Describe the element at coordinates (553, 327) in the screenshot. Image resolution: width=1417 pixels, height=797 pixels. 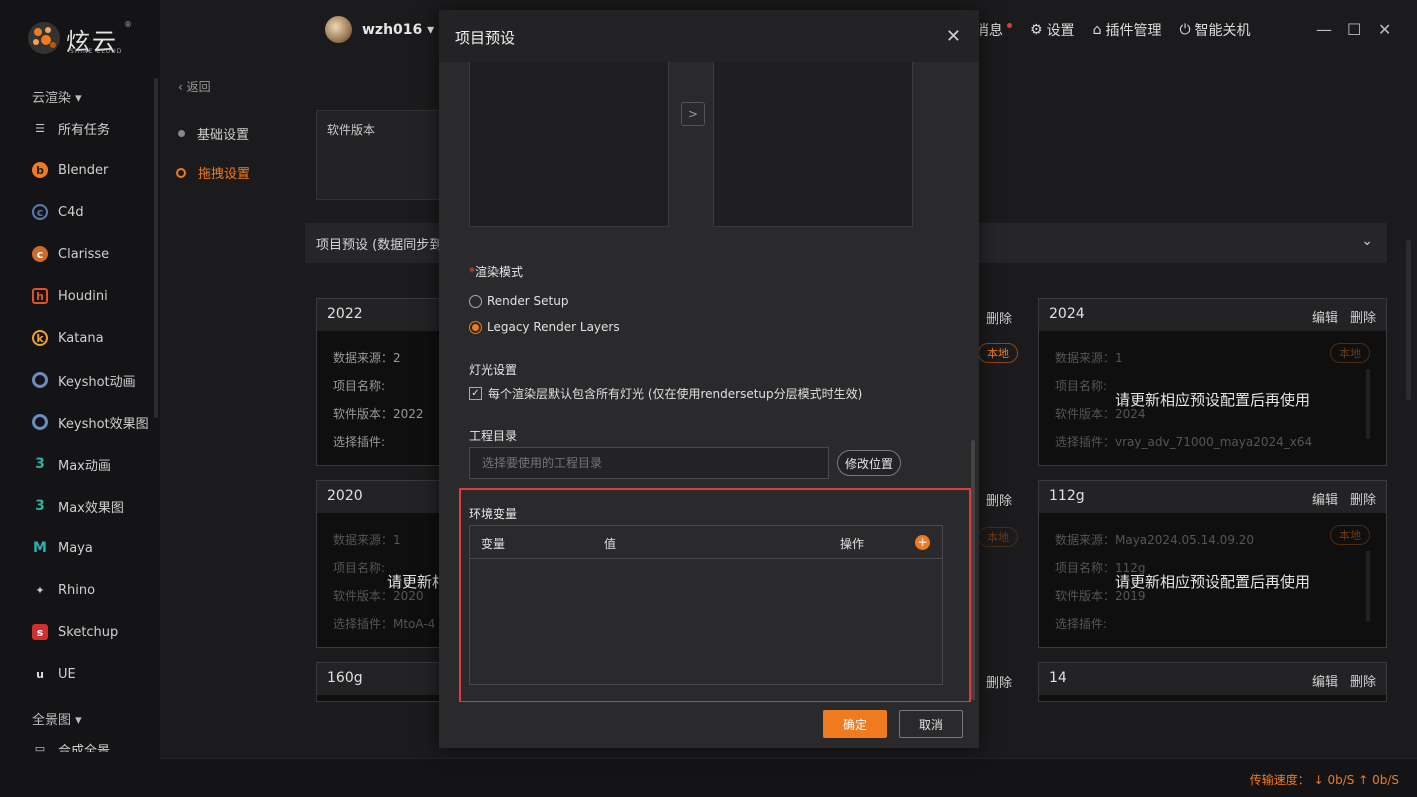
I see `radio-label: Legacy Render Layers` at that location.